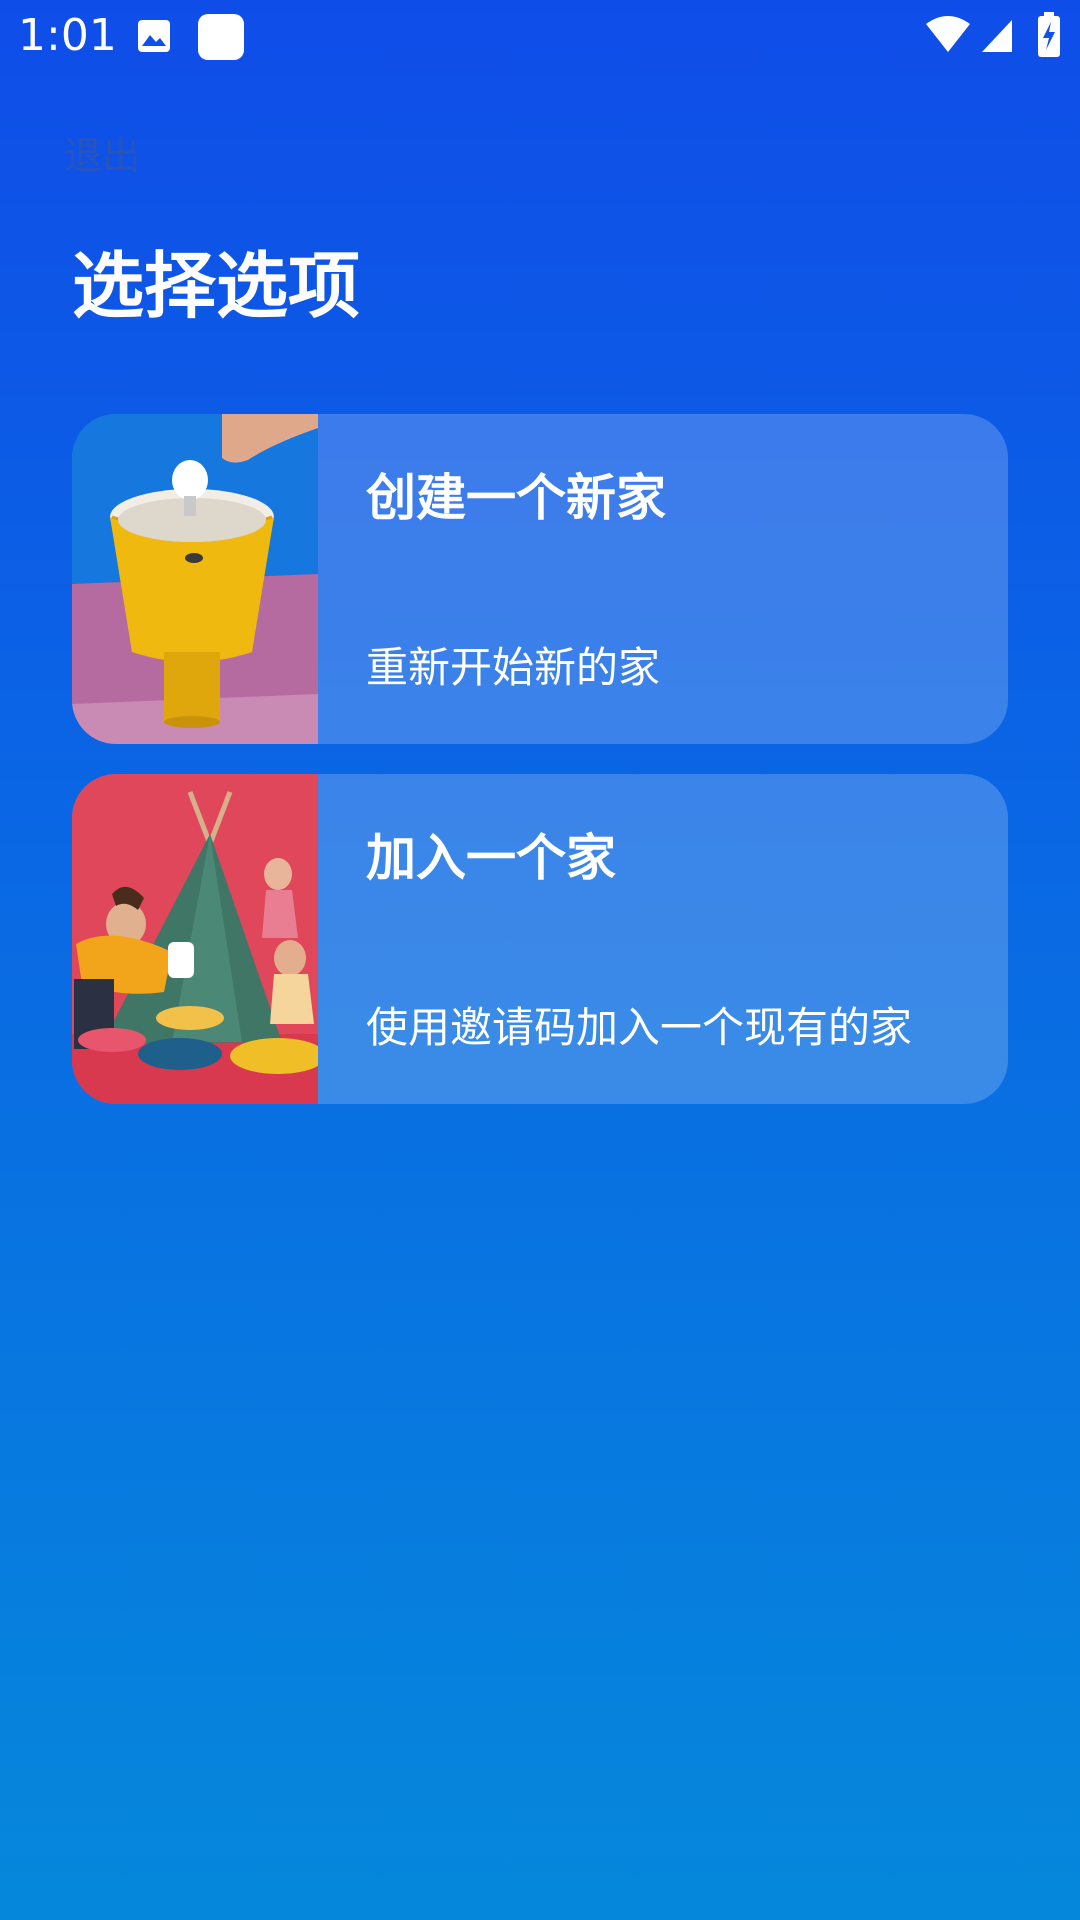  What do you see at coordinates (154, 36) in the screenshot?
I see `gallery-icon` at bounding box center [154, 36].